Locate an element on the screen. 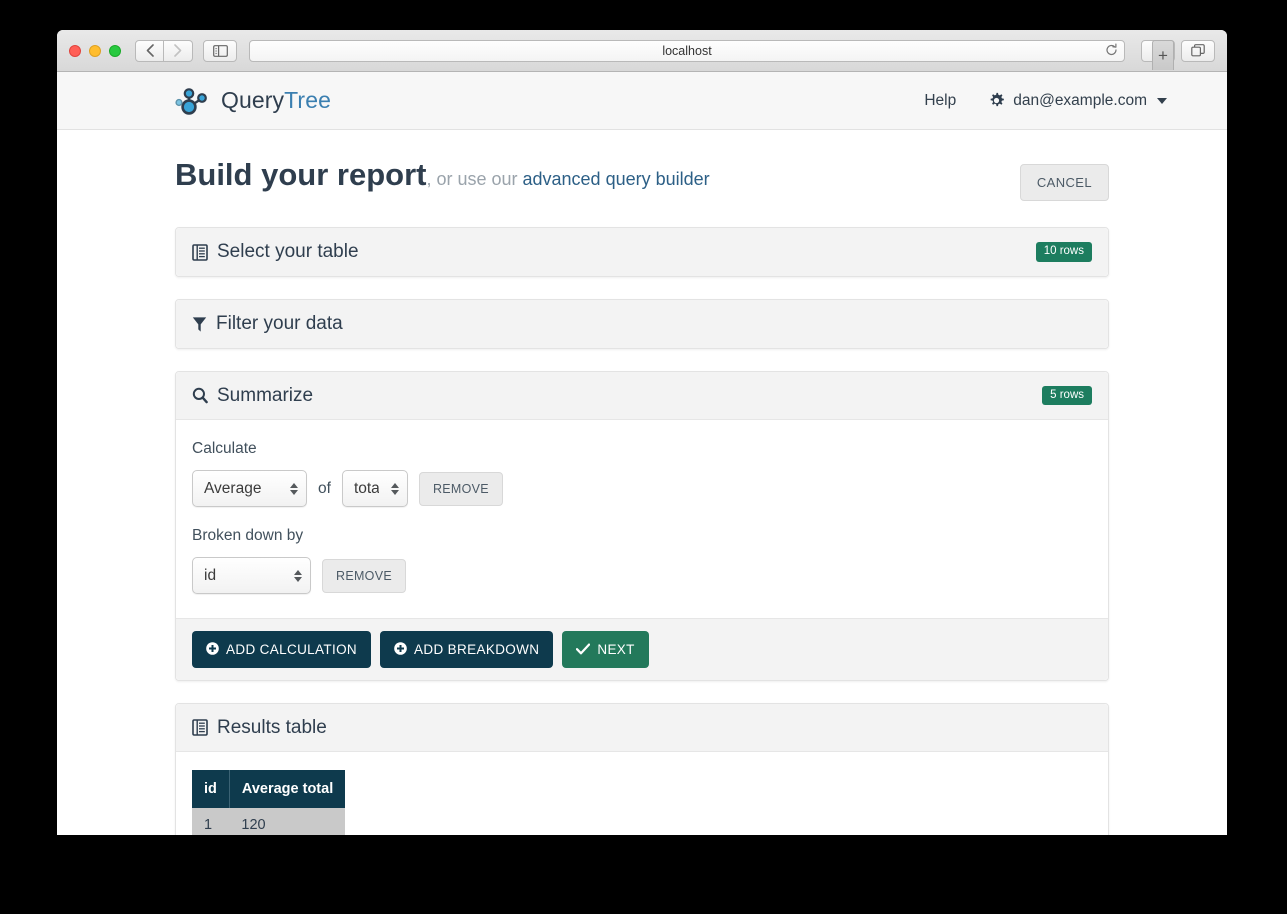 The height and width of the screenshot is (914, 1287). add-breakdown-label: ADD BREAKDOWN is located at coordinates (477, 649).